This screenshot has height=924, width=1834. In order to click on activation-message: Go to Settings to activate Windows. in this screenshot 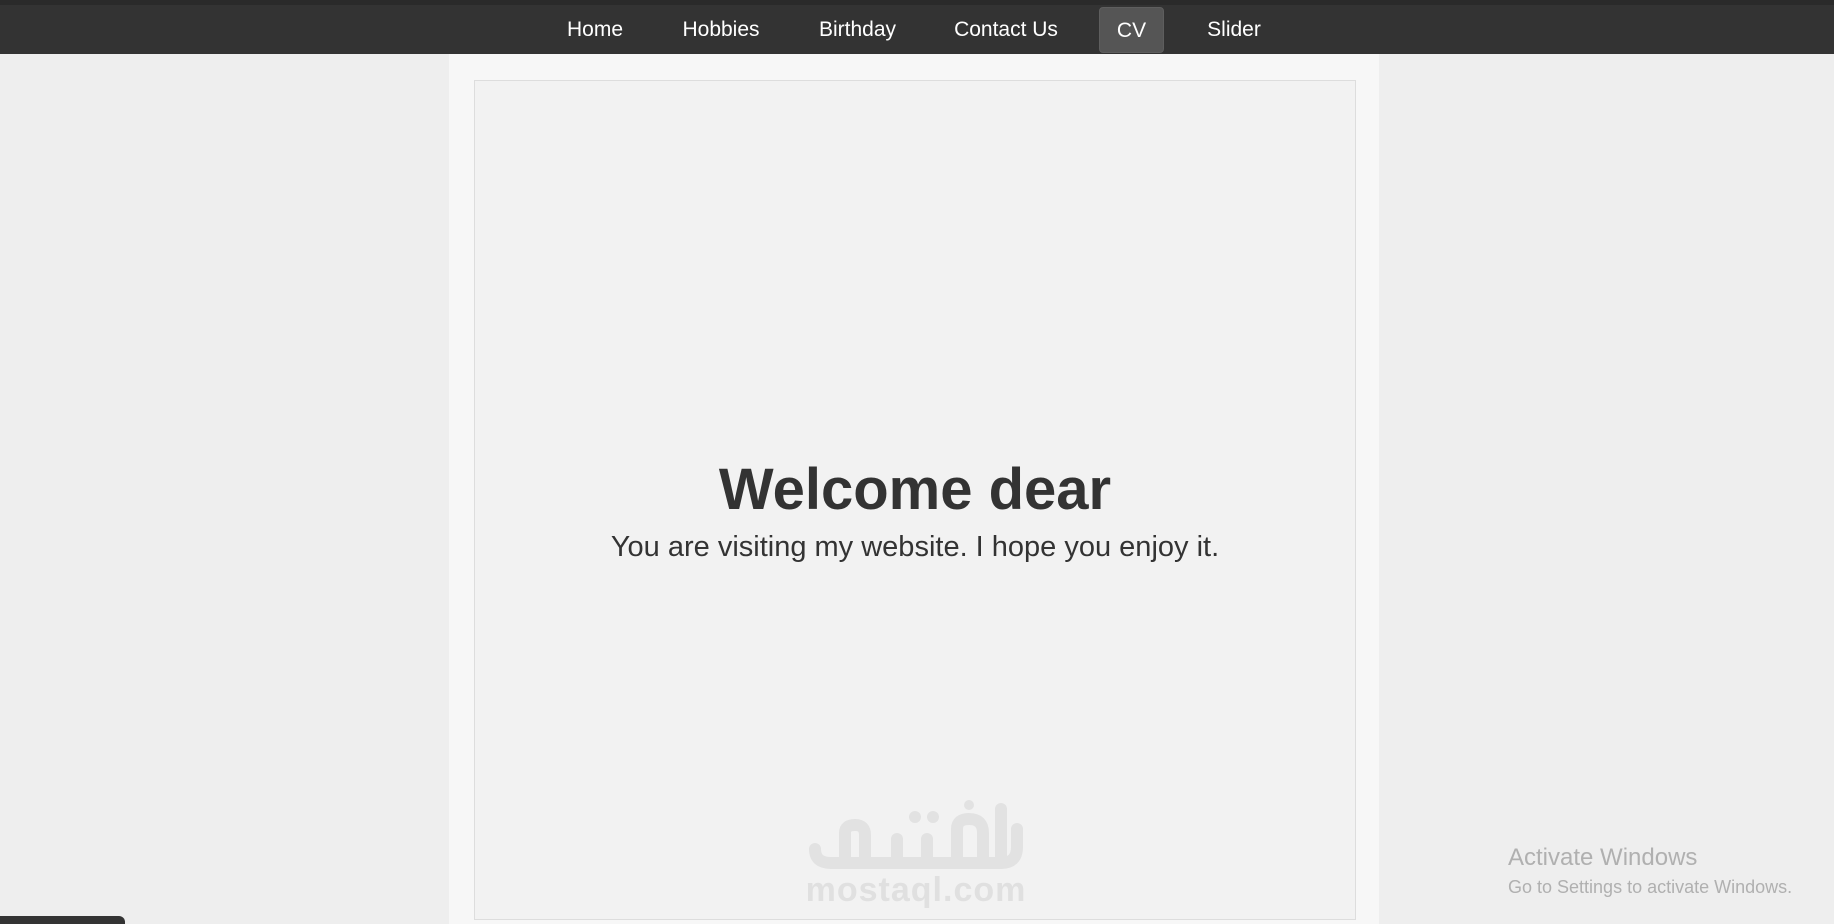, I will do `click(1650, 887)`.